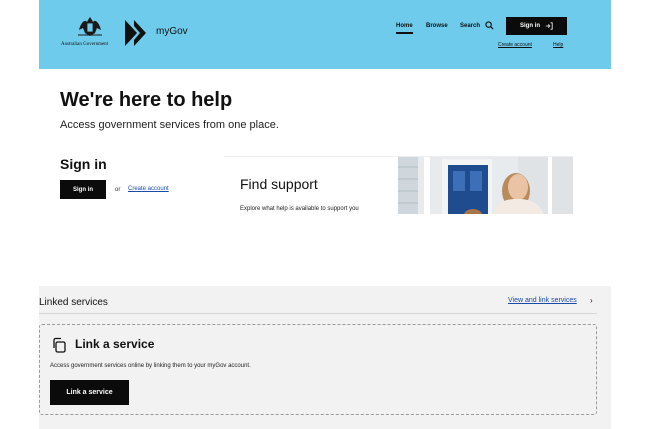  What do you see at coordinates (115, 344) in the screenshot?
I see `link-a-service-title: Link a service` at bounding box center [115, 344].